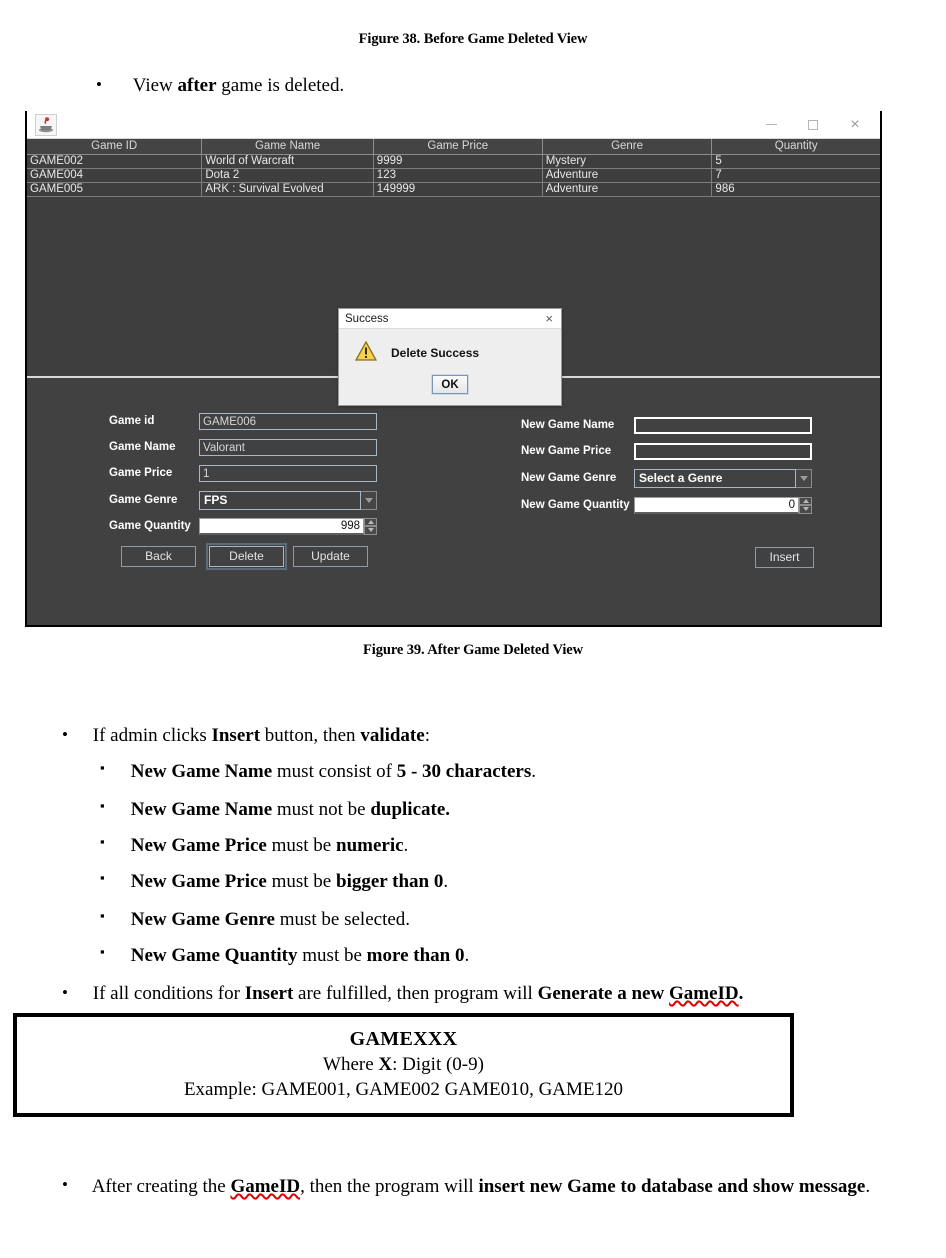  I want to click on back-button: Back, so click(158, 556).